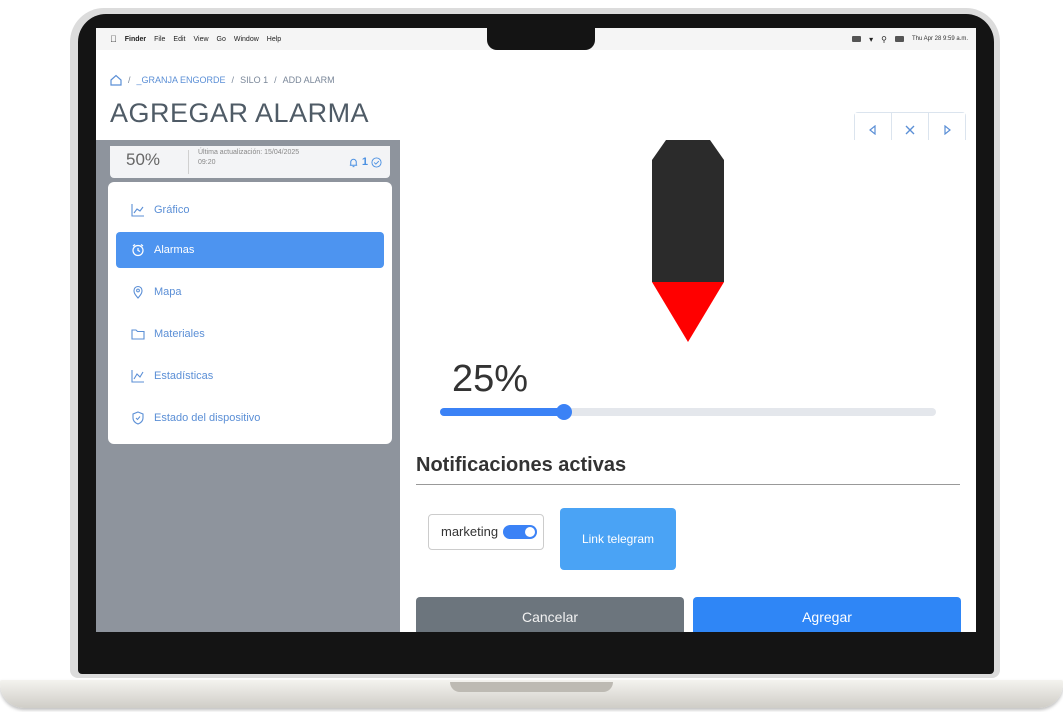 This screenshot has width=1063, height=712. I want to click on menu-help: Help, so click(274, 39).